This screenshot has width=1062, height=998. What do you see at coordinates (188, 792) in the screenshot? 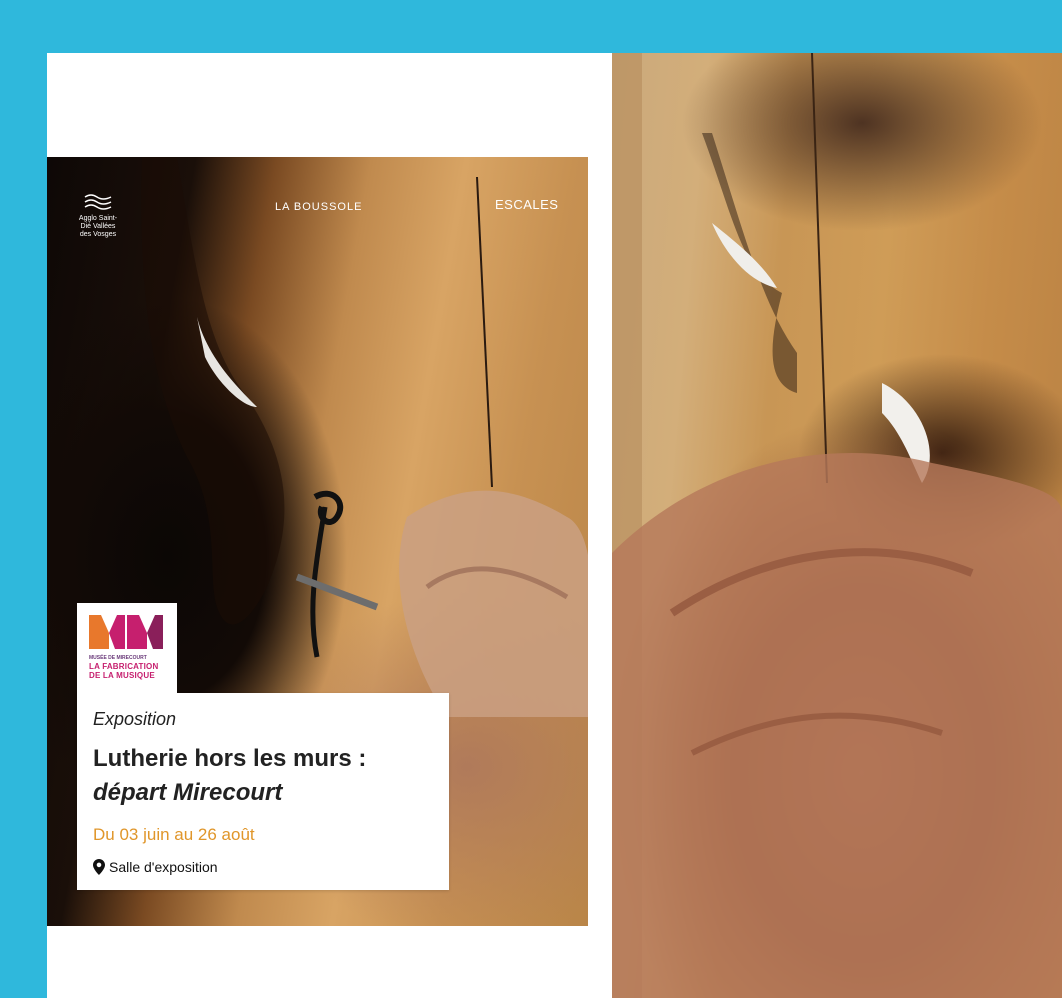
I see `event-title-line2: départ Mirecourt` at bounding box center [188, 792].